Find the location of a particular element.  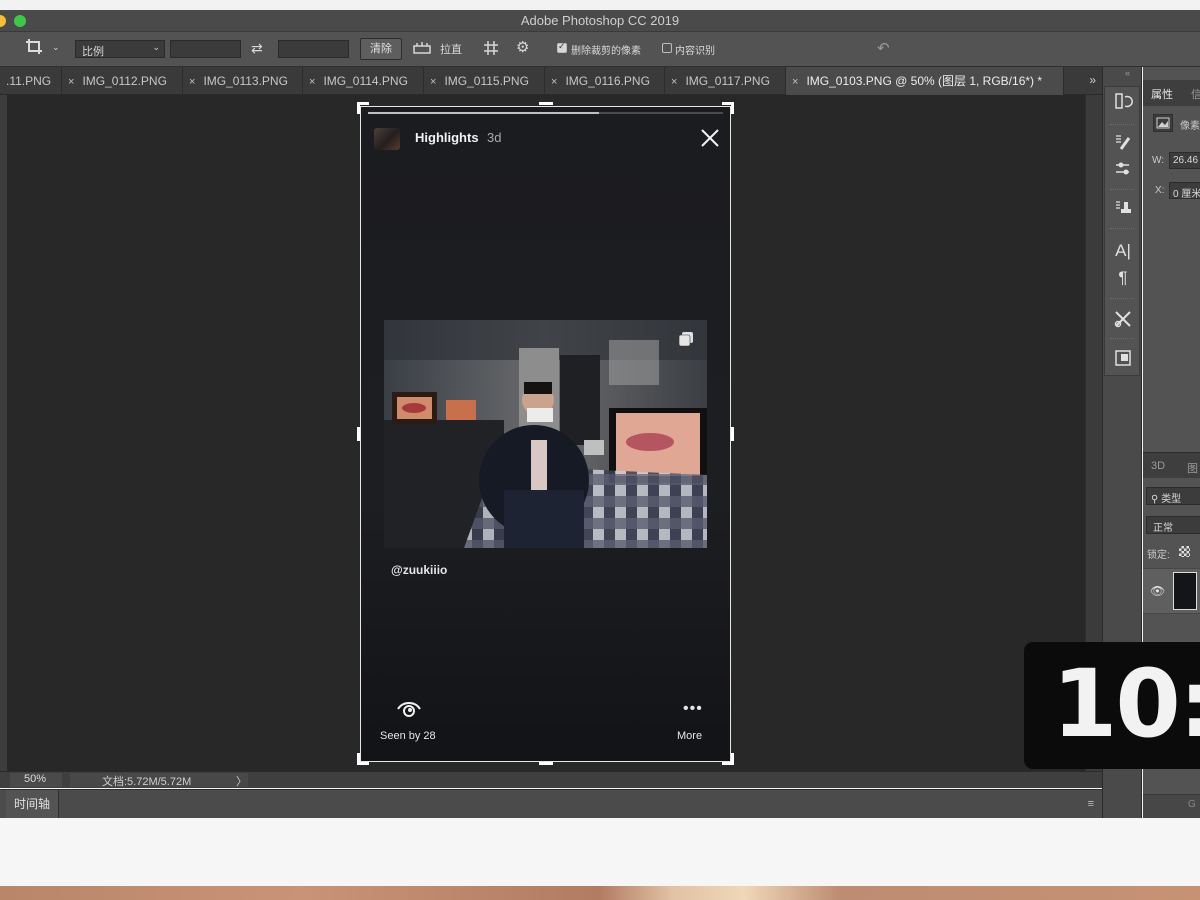

tabs-overflow-button: » is located at coordinates (1092, 80).